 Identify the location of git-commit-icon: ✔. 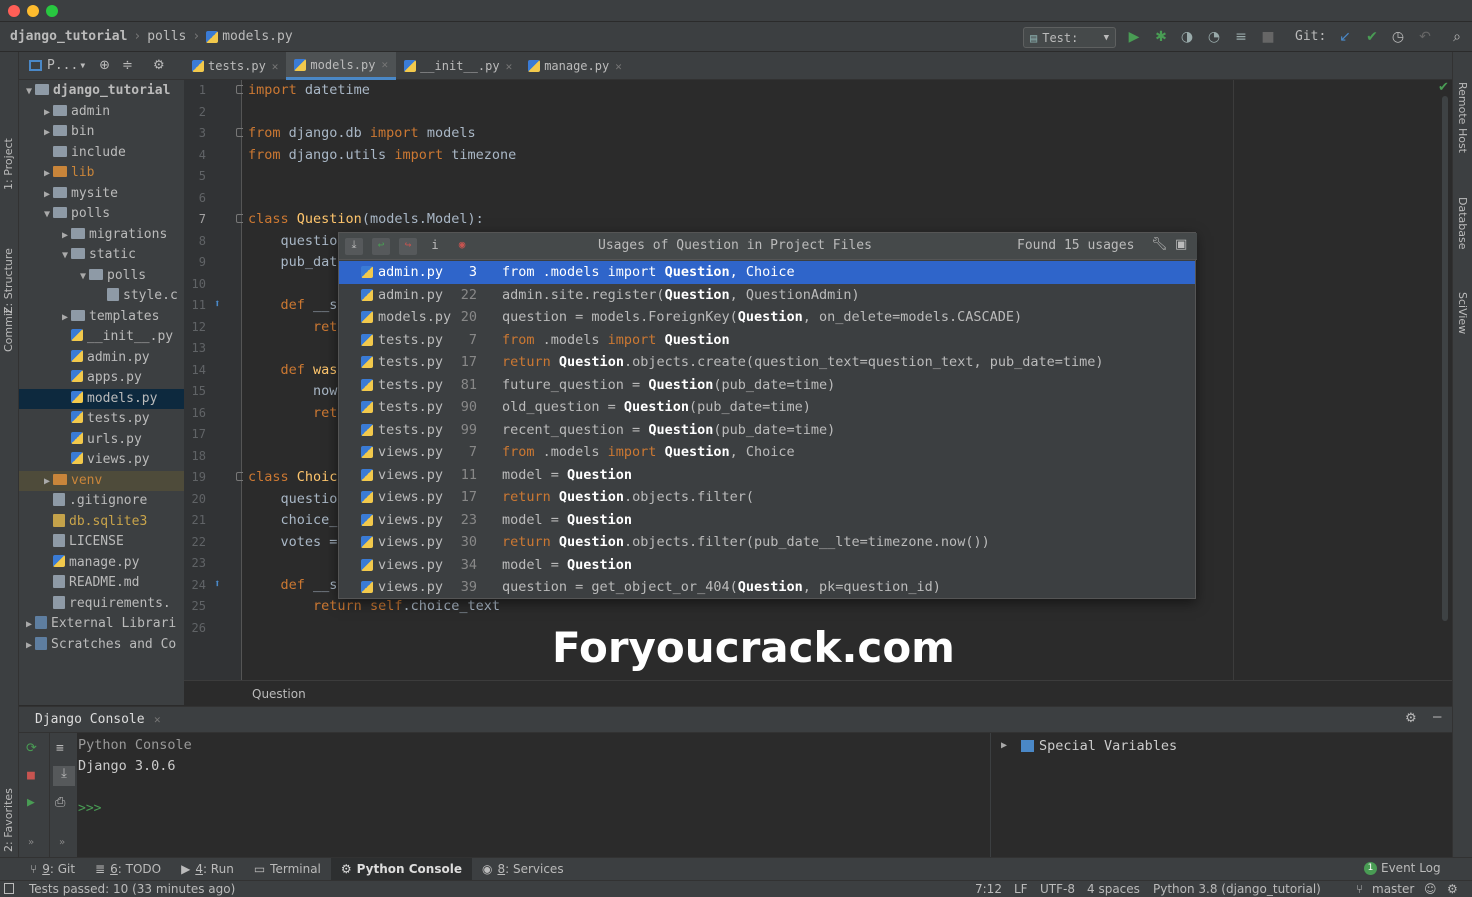
(1372, 37).